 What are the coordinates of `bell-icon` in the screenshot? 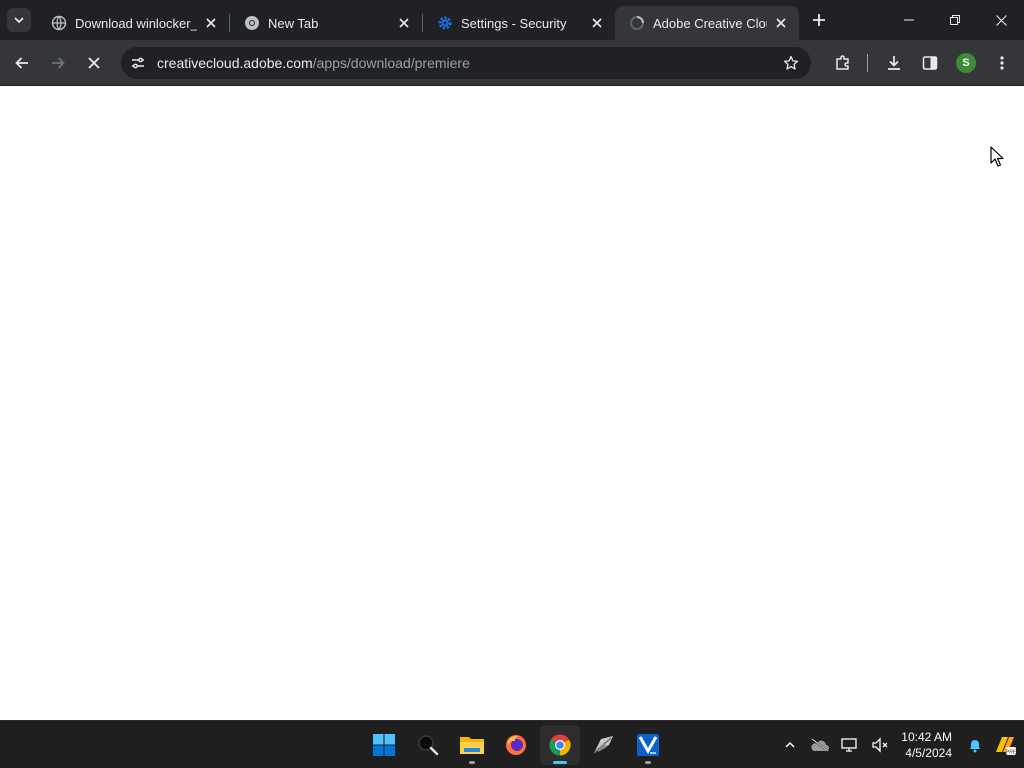 It's located at (975, 746).